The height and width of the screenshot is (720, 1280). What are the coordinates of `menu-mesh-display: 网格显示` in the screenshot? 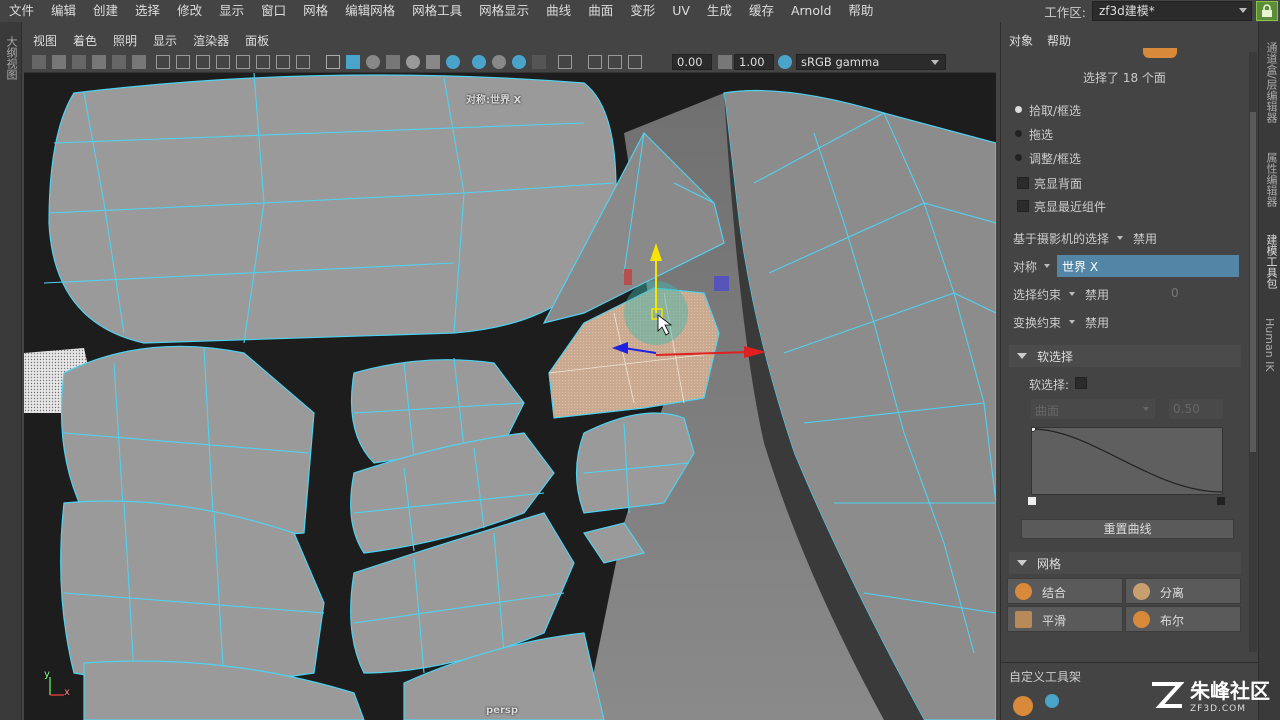 It's located at (503, 11).